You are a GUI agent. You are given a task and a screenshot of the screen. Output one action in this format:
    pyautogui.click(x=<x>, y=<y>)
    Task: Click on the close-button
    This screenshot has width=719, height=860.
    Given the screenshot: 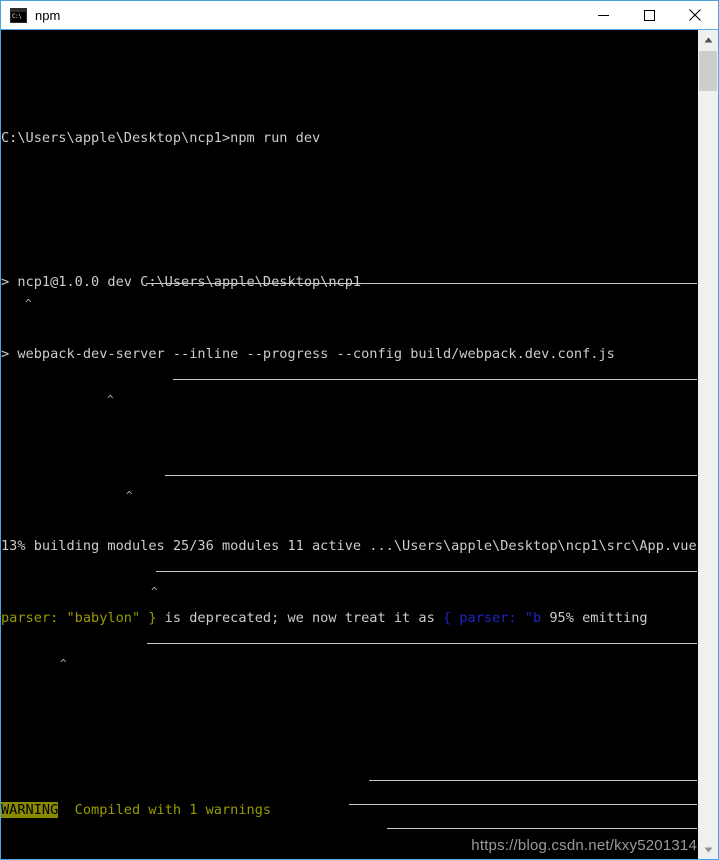 What is the action you would take?
    pyautogui.click(x=695, y=15)
    